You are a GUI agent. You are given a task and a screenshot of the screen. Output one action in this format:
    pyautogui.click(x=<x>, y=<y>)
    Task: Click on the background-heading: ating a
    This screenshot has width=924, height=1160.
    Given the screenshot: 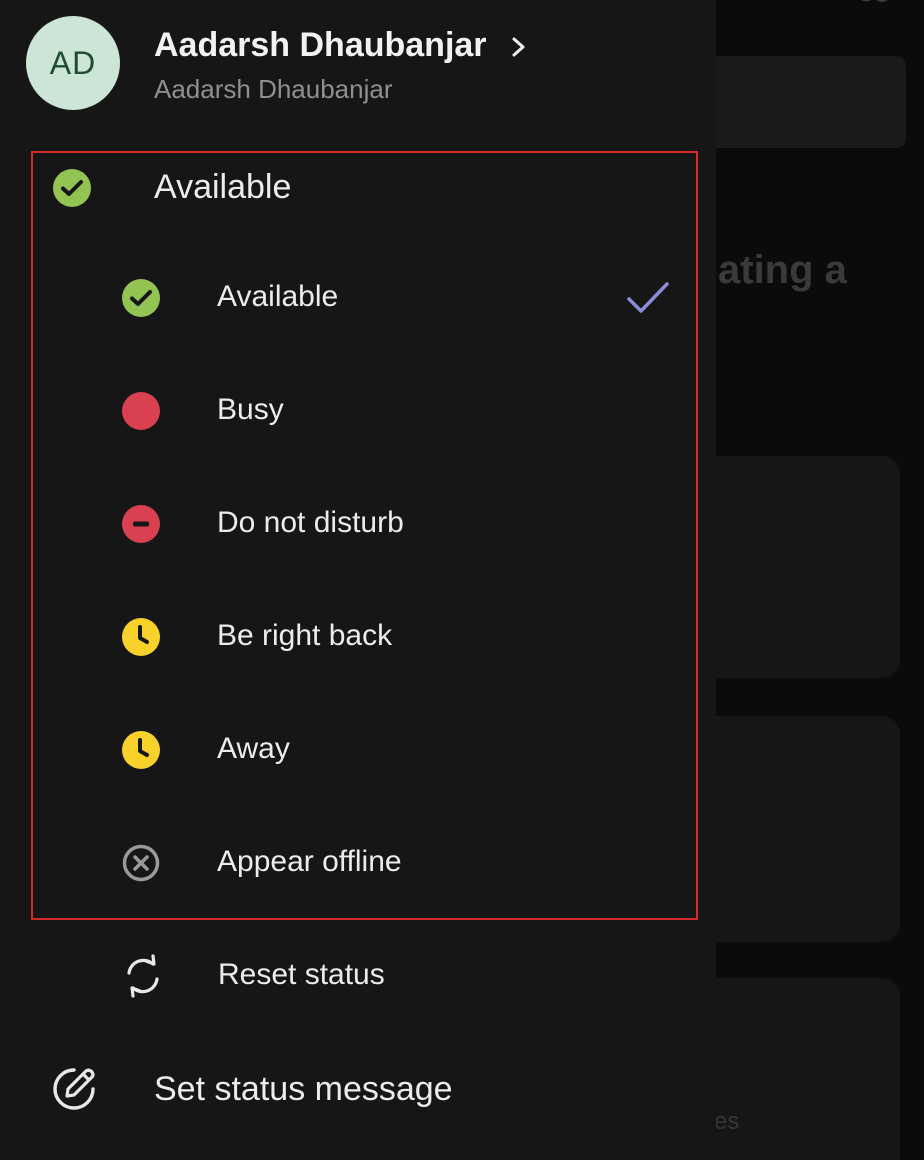 What is the action you would take?
    pyautogui.click(x=782, y=270)
    